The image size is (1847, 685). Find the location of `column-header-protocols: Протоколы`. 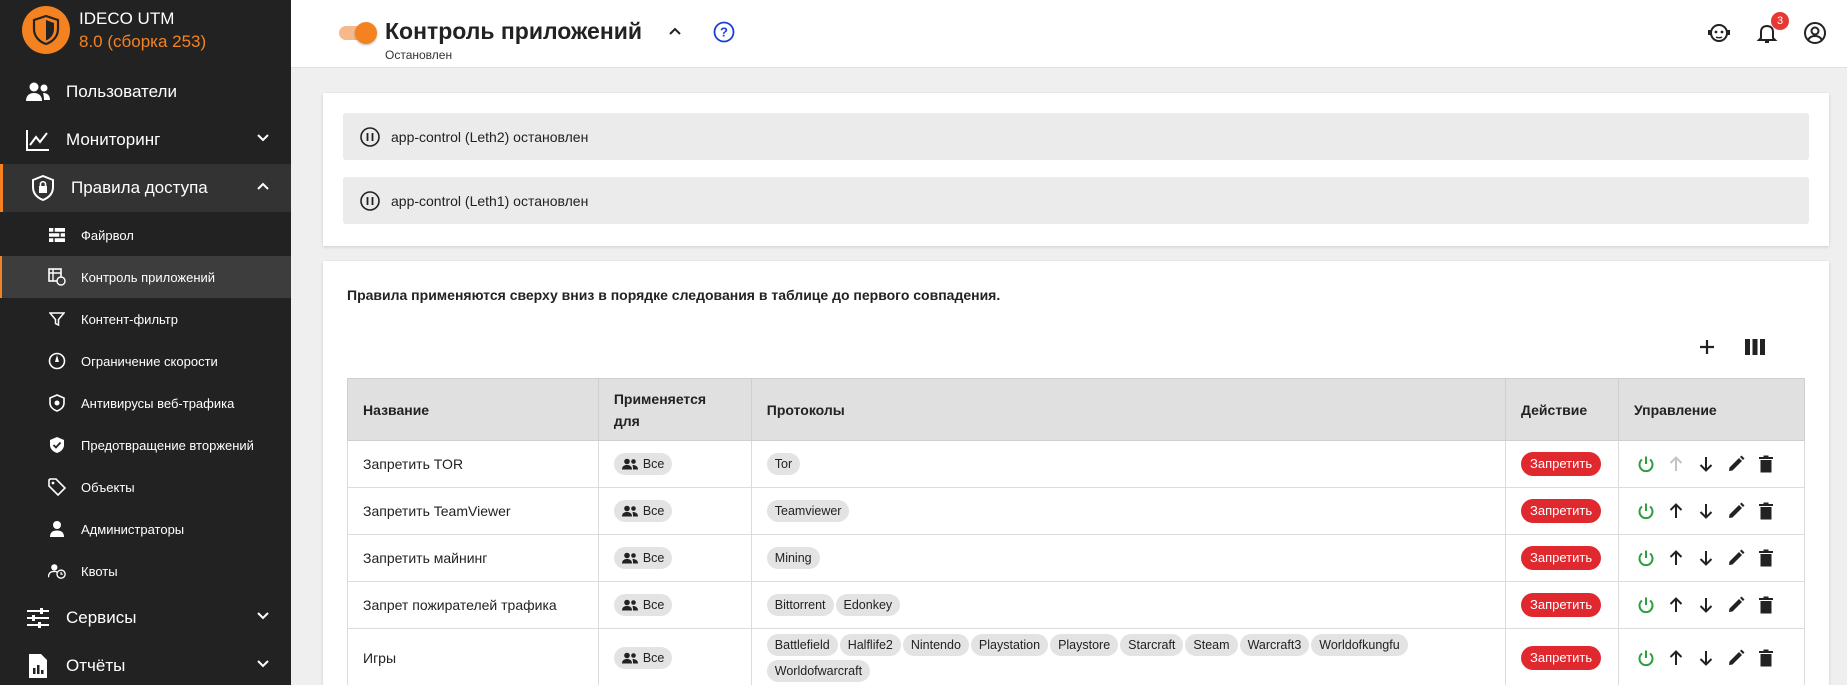

column-header-protocols: Протоколы is located at coordinates (1128, 409).